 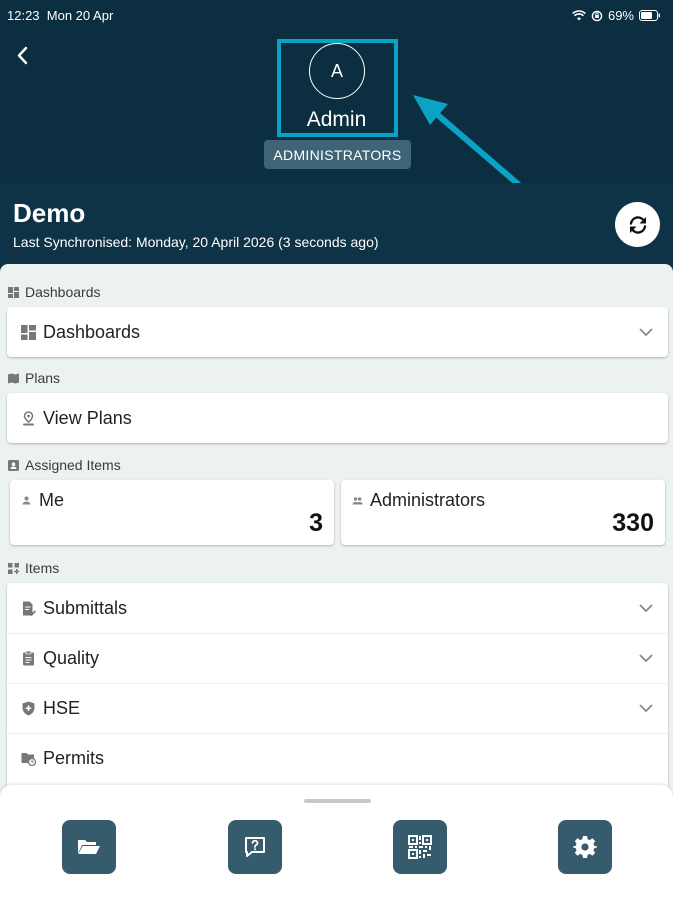 What do you see at coordinates (337, 88) in the screenshot?
I see `highlight-box` at bounding box center [337, 88].